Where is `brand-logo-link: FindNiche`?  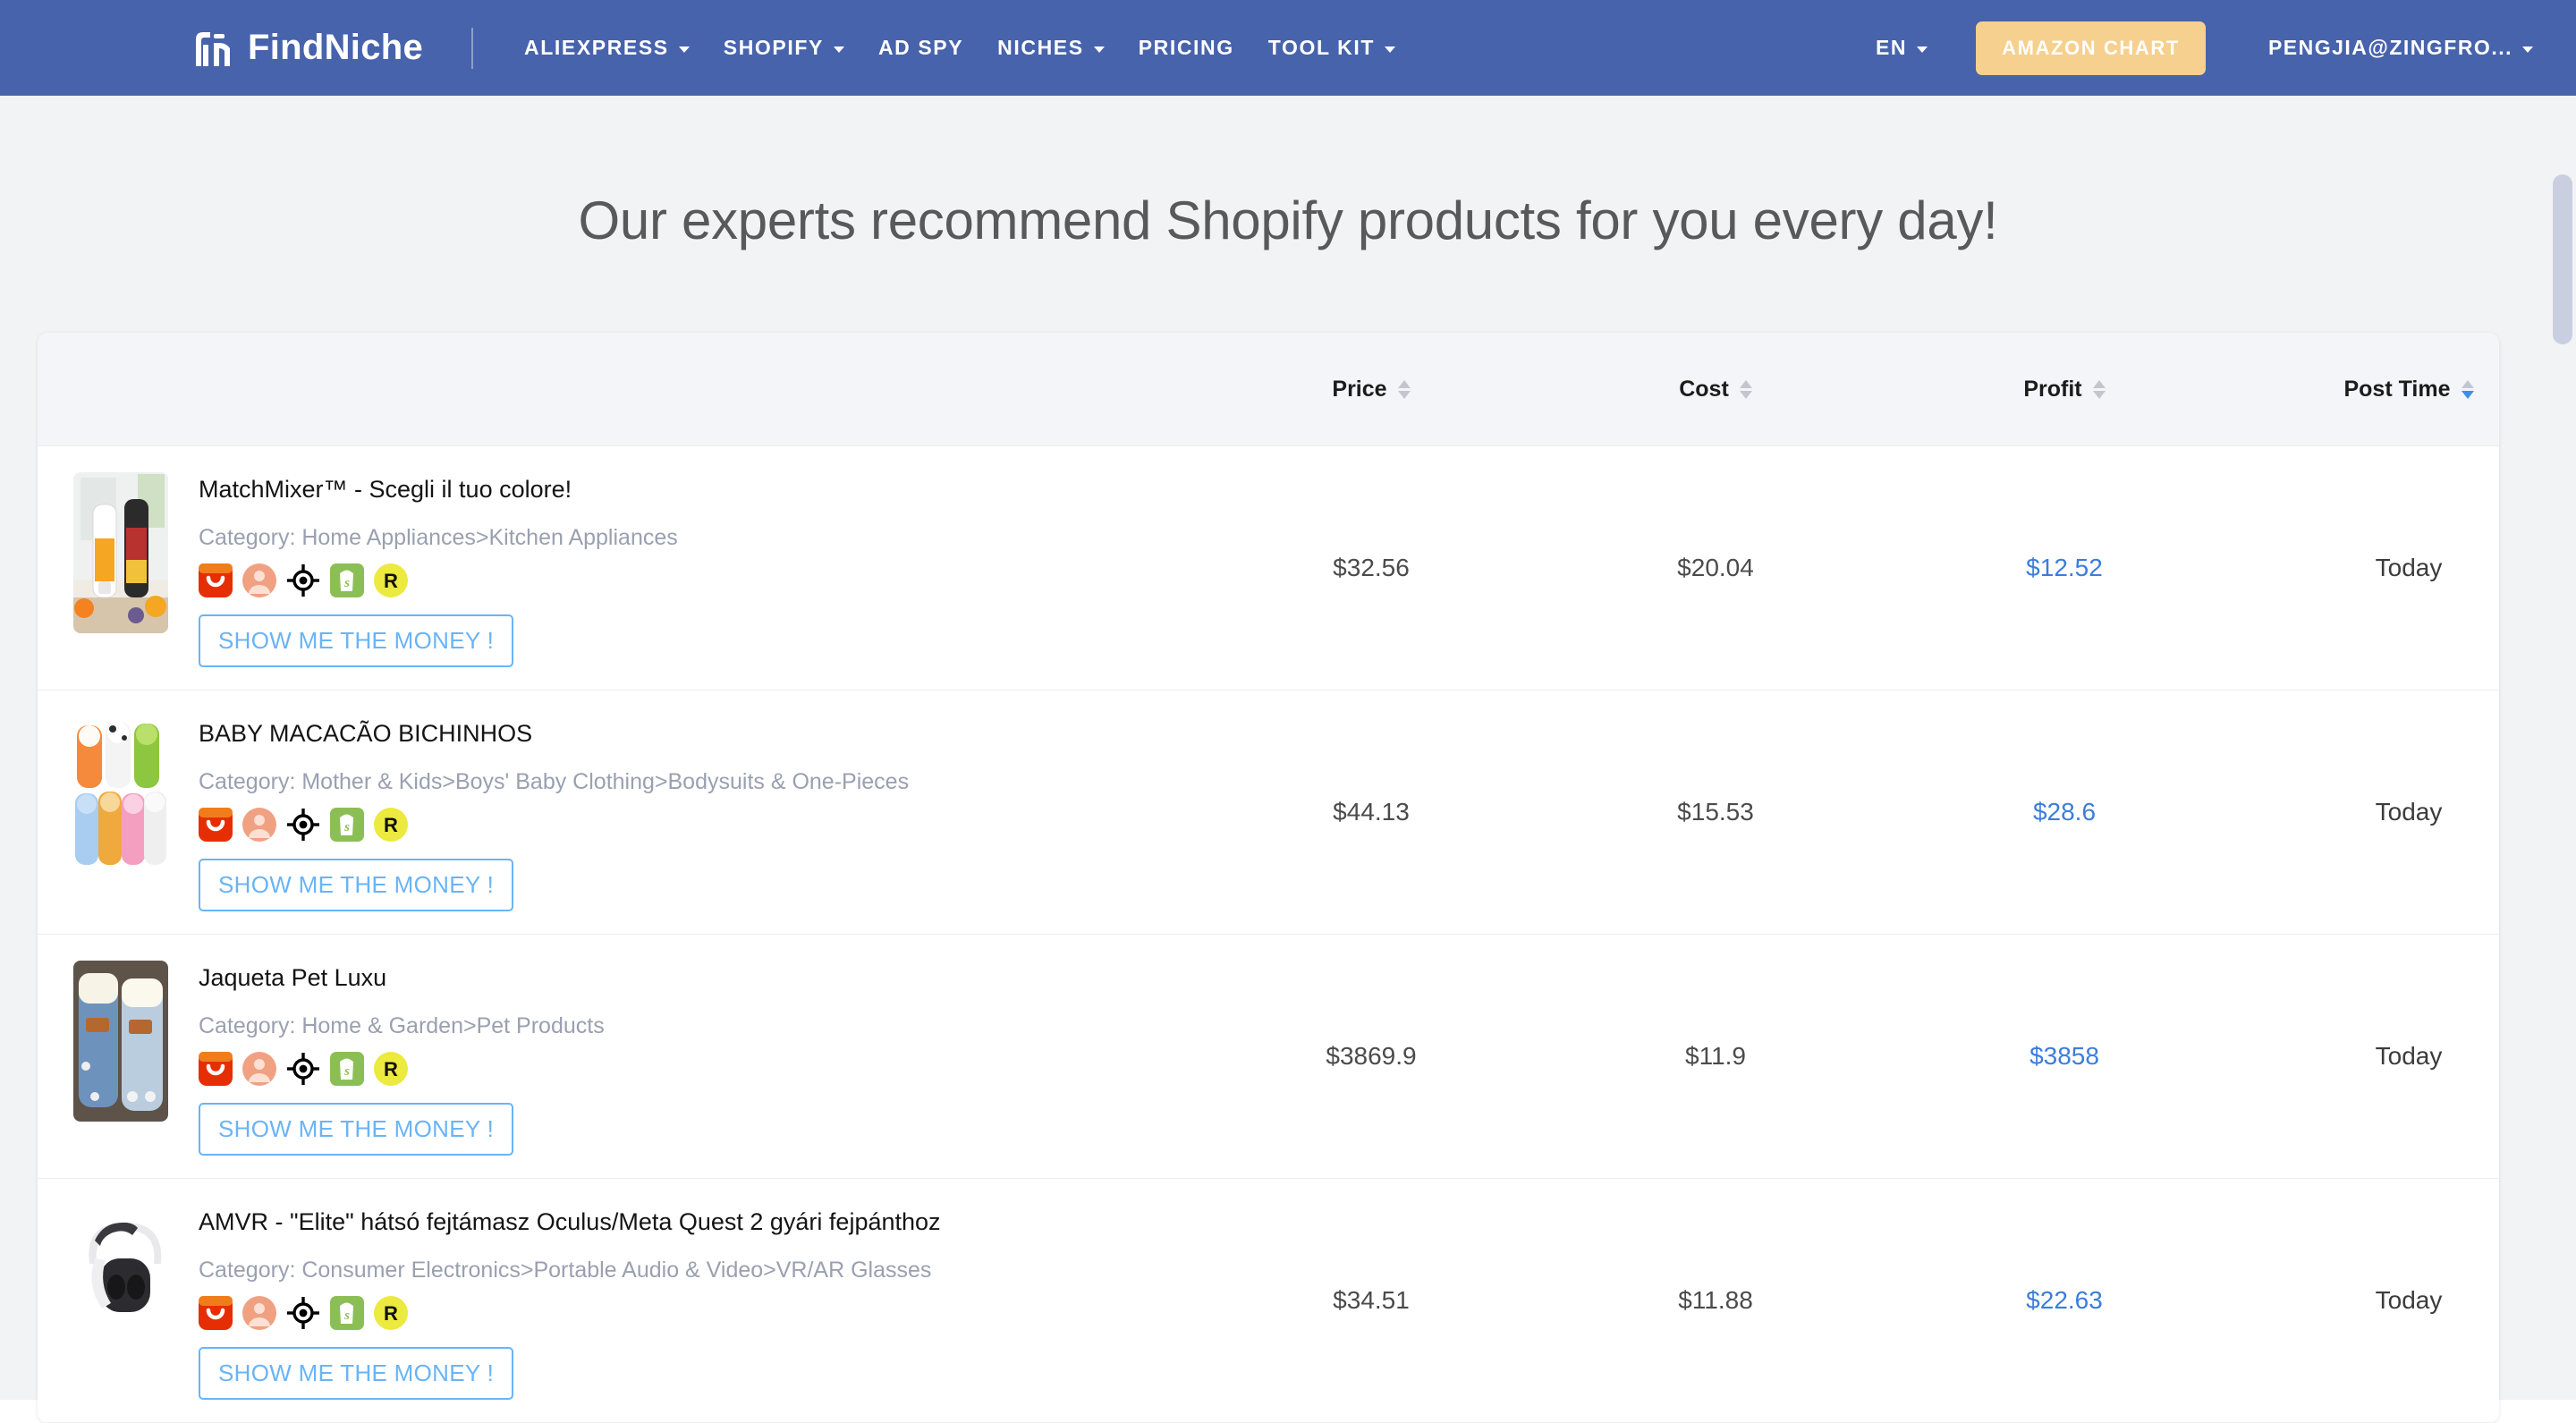 brand-logo-link: FindNiche is located at coordinates (307, 48).